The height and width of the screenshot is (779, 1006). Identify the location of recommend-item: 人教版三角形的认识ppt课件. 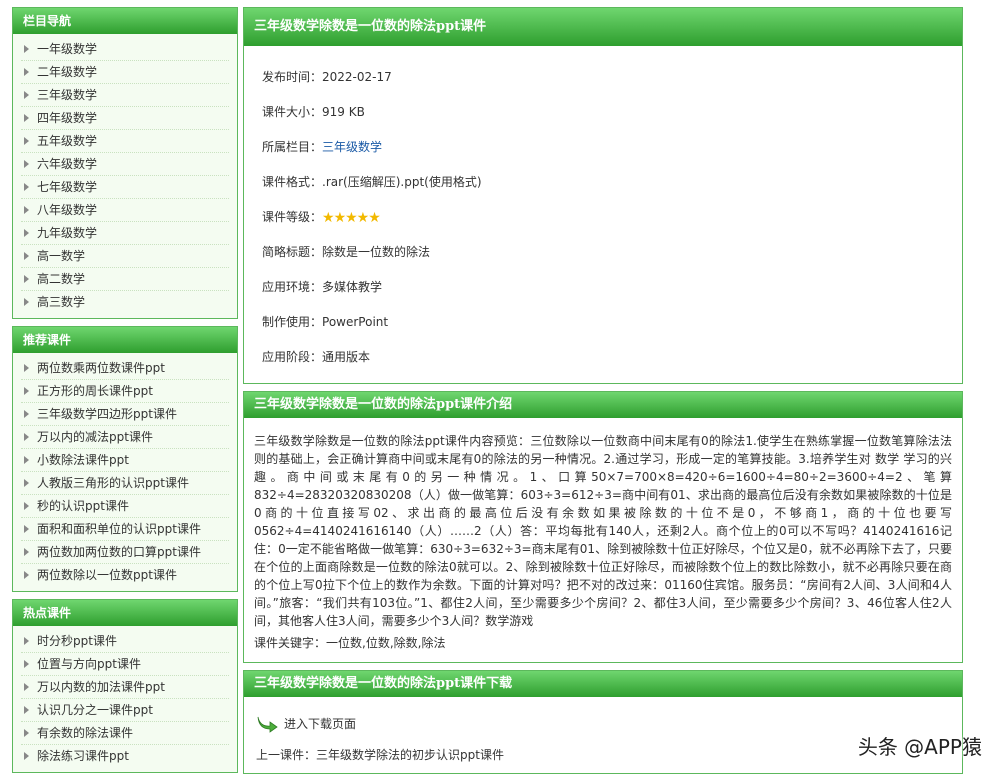
(125, 483).